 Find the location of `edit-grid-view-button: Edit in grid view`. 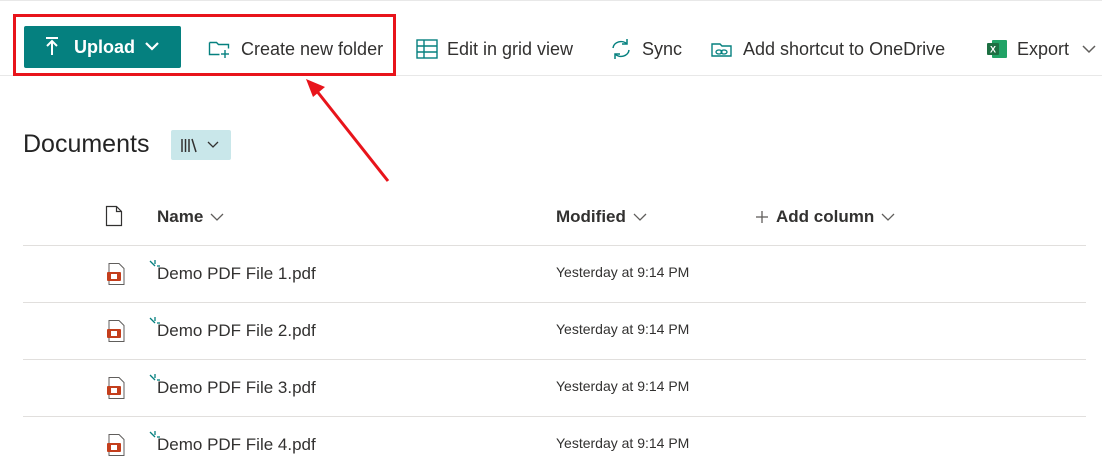

edit-grid-view-button: Edit in grid view is located at coordinates (494, 49).